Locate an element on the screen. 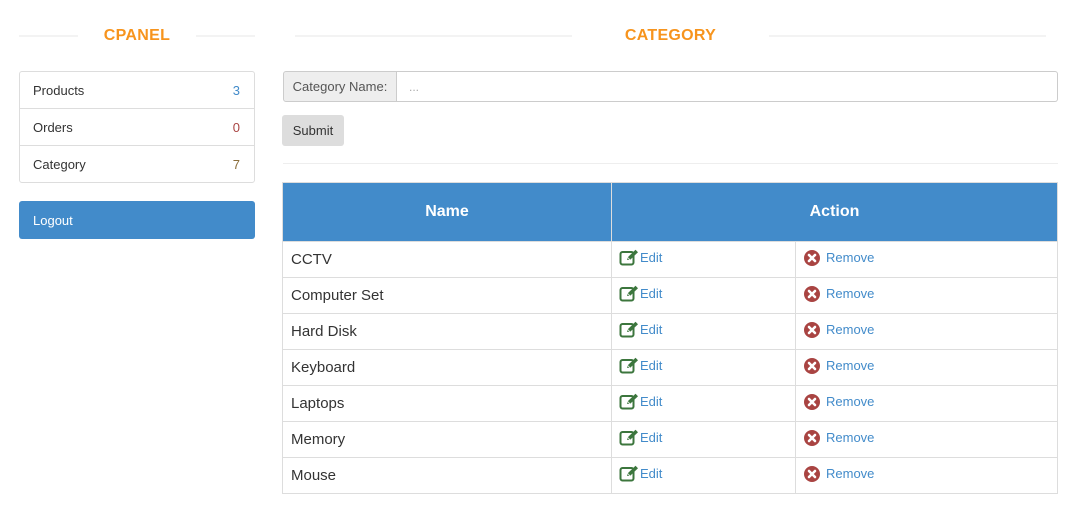 Image resolution: width=1076 pixels, height=505 pixels. sidebar-item-orders: Orders 0 is located at coordinates (137, 127).